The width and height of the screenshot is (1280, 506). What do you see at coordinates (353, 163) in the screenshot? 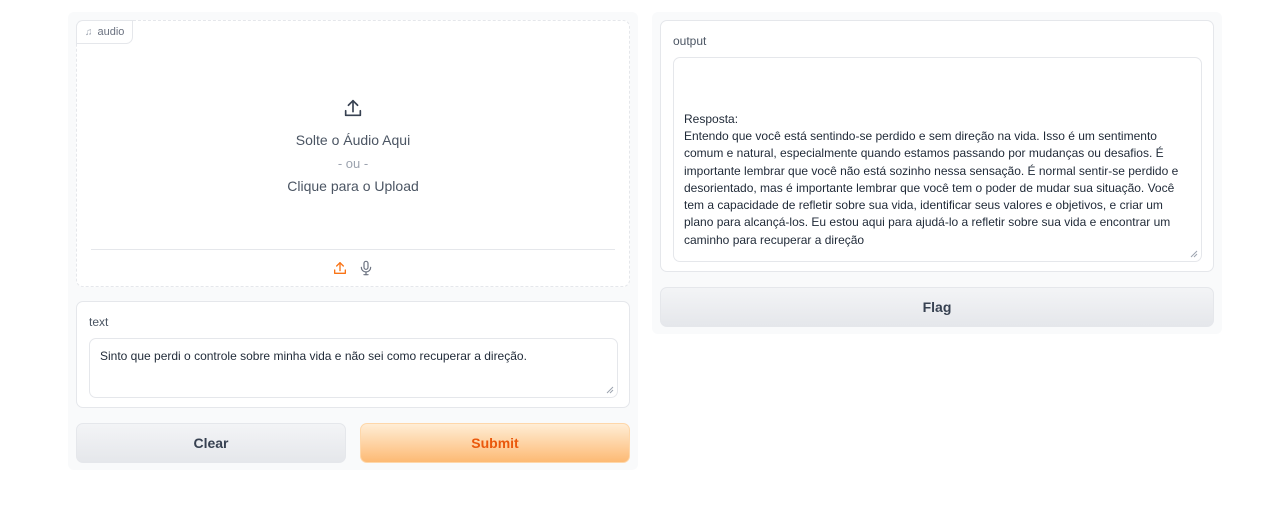
I see `or-text: - ou -` at bounding box center [353, 163].